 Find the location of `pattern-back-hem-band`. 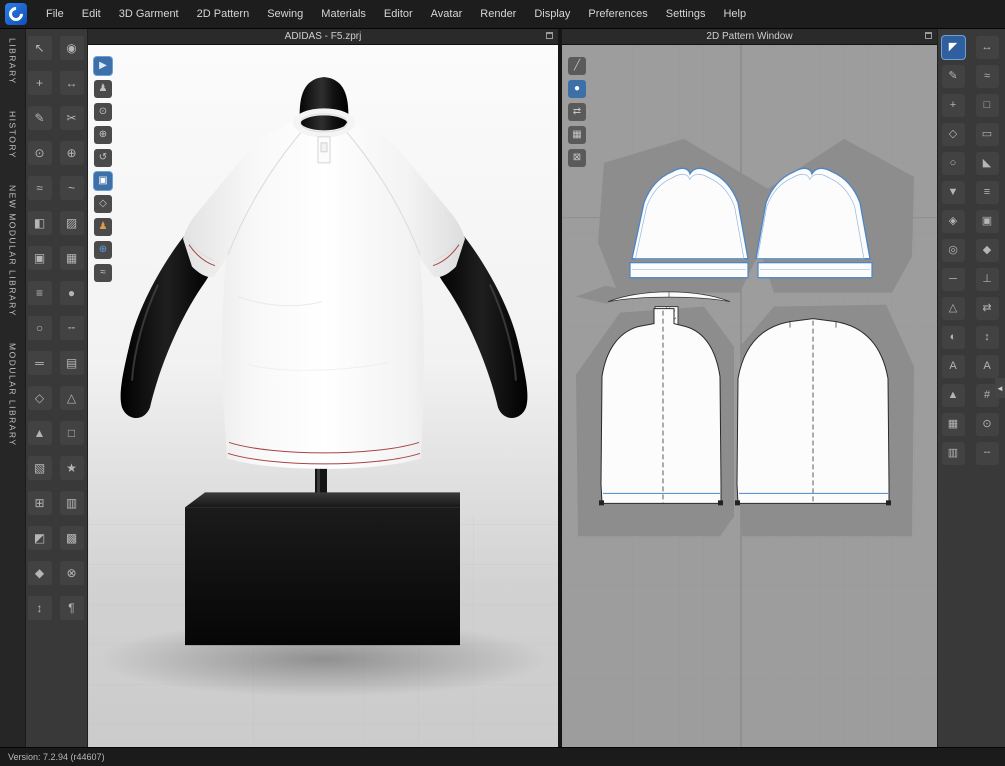

pattern-back-hem-band is located at coordinates (815, 270).